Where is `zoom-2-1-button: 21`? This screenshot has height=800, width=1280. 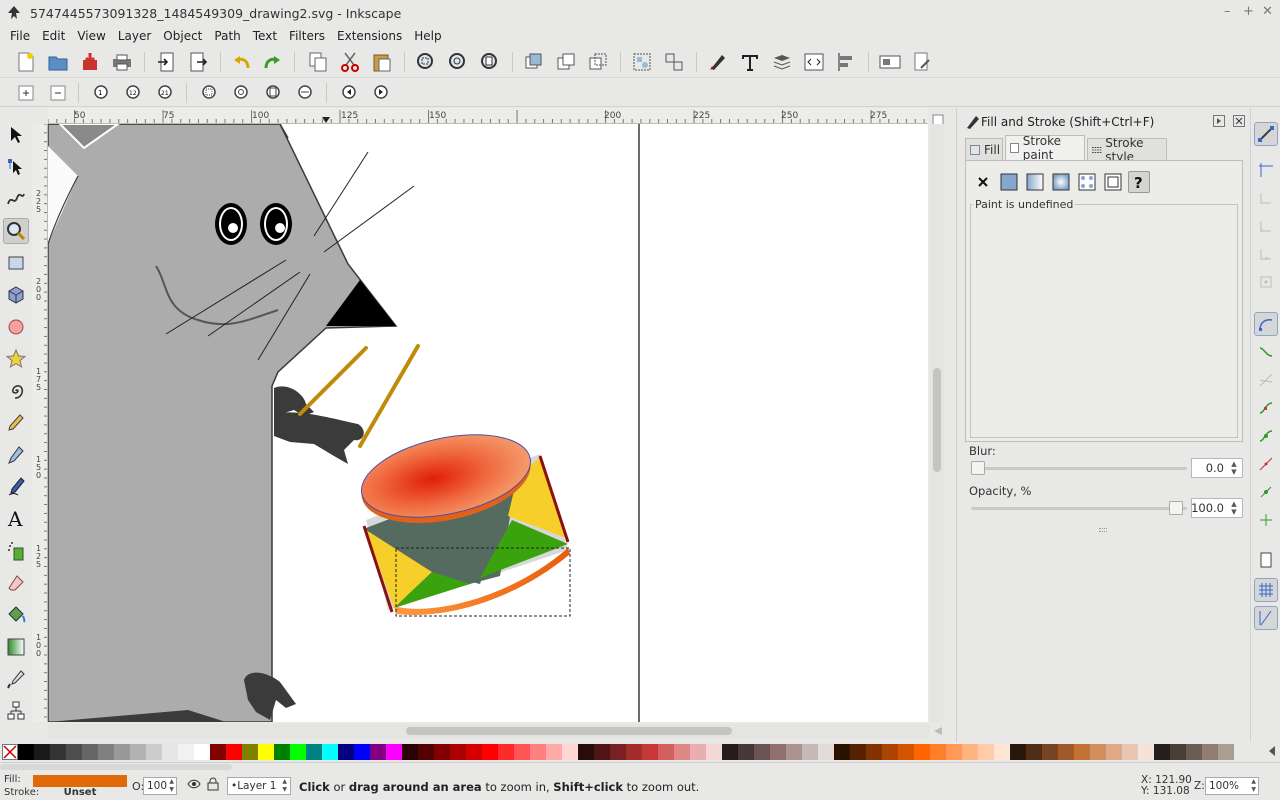
zoom-2-1-button: 21 is located at coordinates (166, 93).